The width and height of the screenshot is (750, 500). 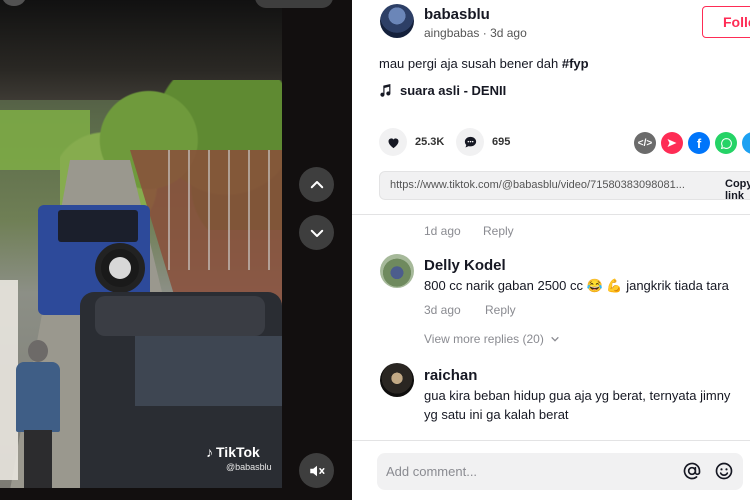 I want to click on whatsapp-icon, so click(x=726, y=143).